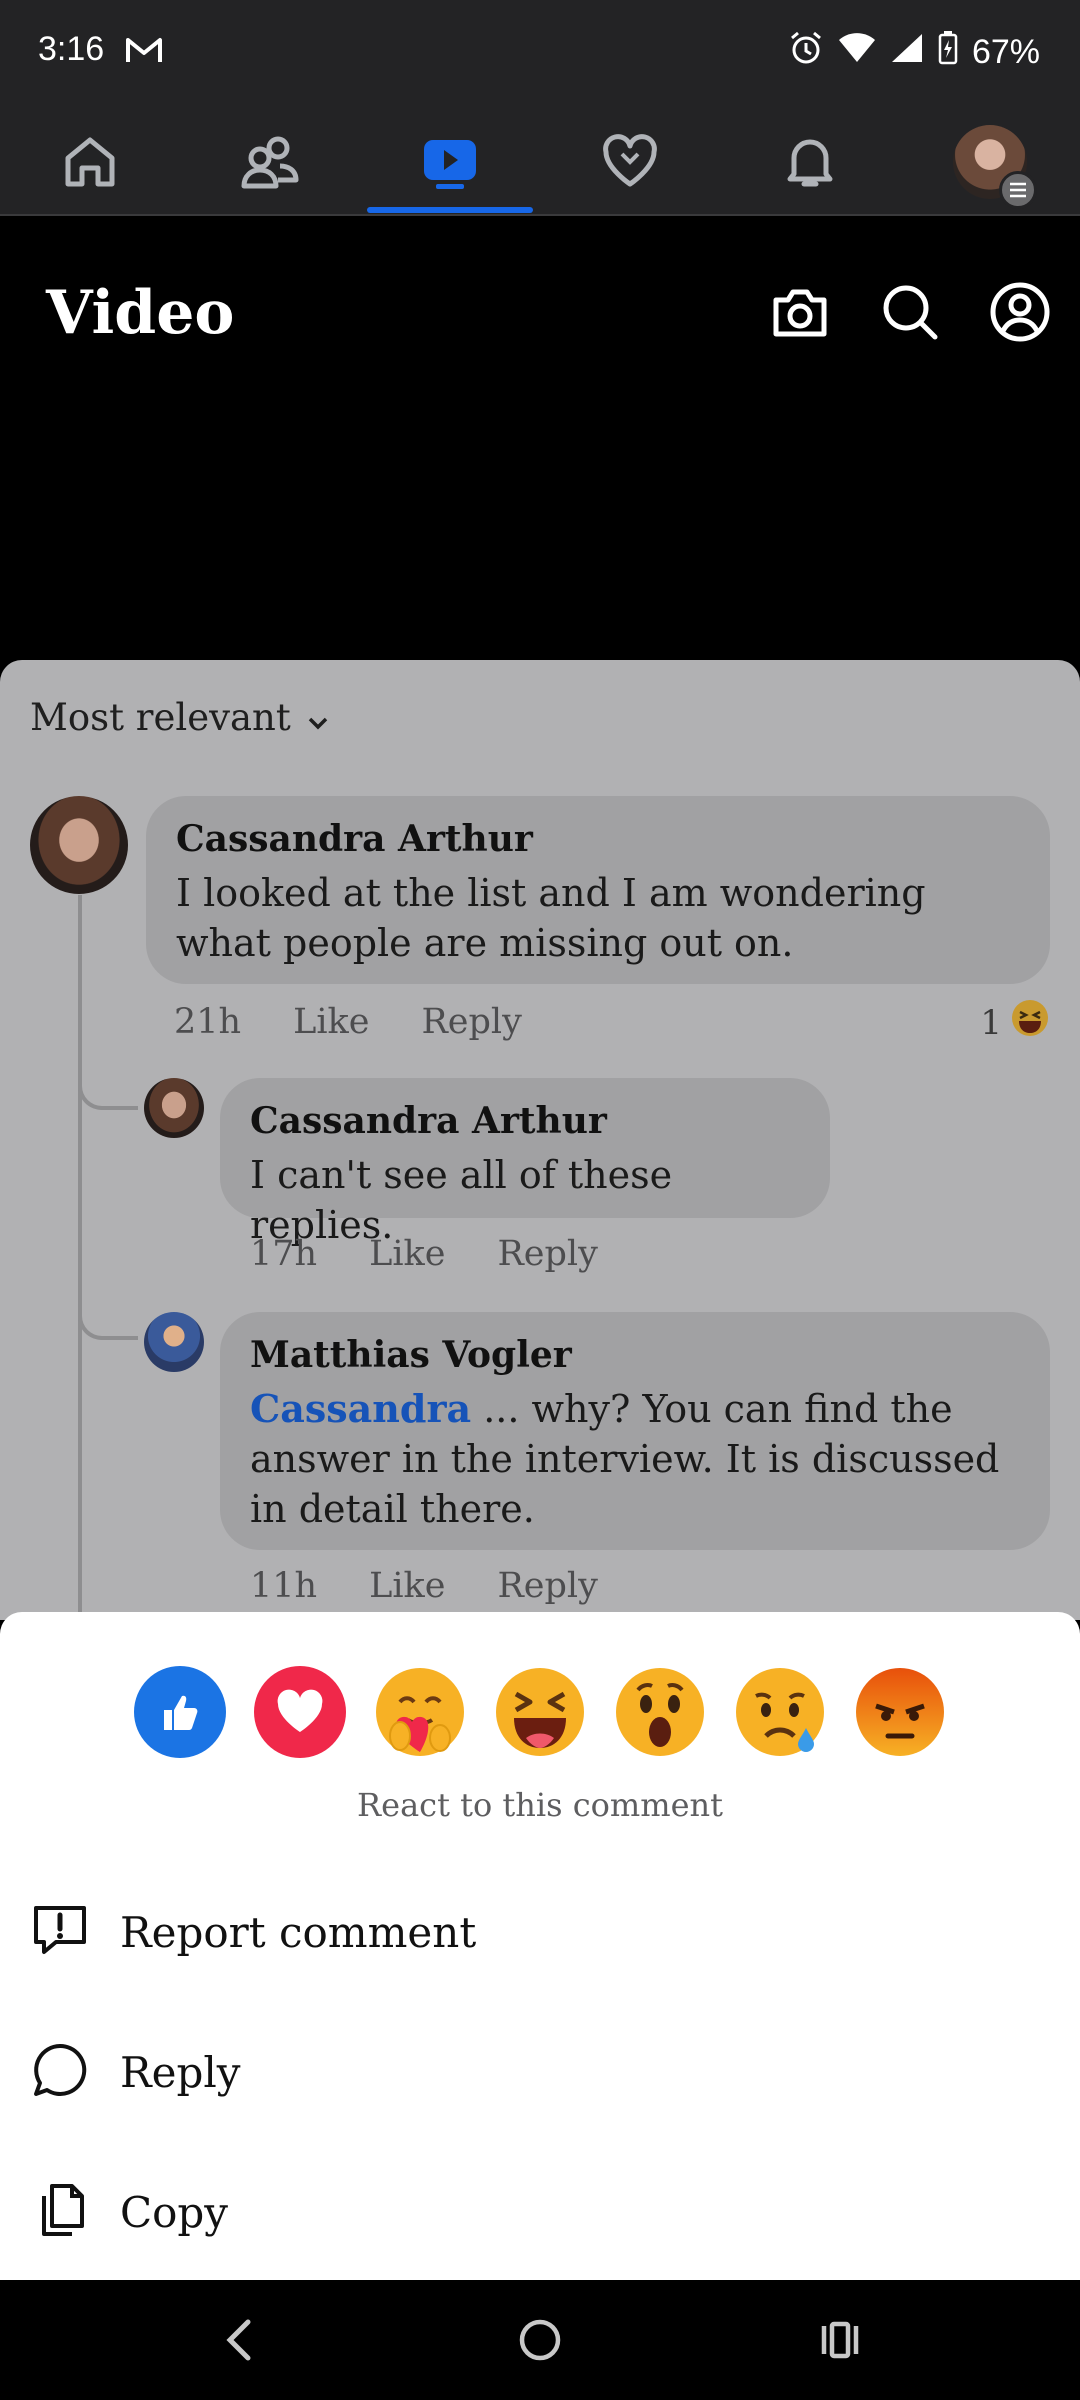 The image size is (1080, 2400). I want to click on reaction-summary: 1, so click(1015, 1022).